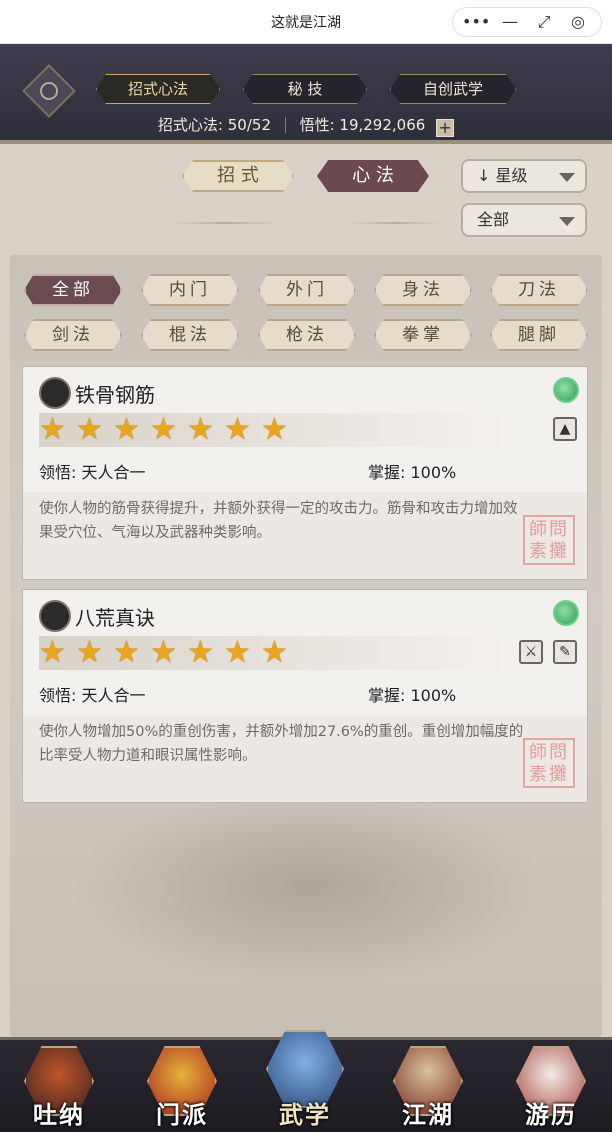 The height and width of the screenshot is (1132, 612). I want to click on sort-select: ↓ 星级, so click(524, 176).